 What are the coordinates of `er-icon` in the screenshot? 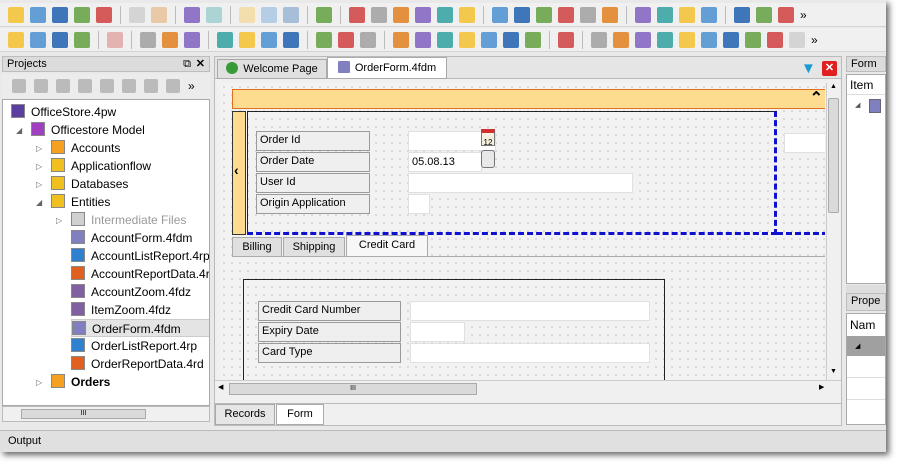 It's located at (775, 39).